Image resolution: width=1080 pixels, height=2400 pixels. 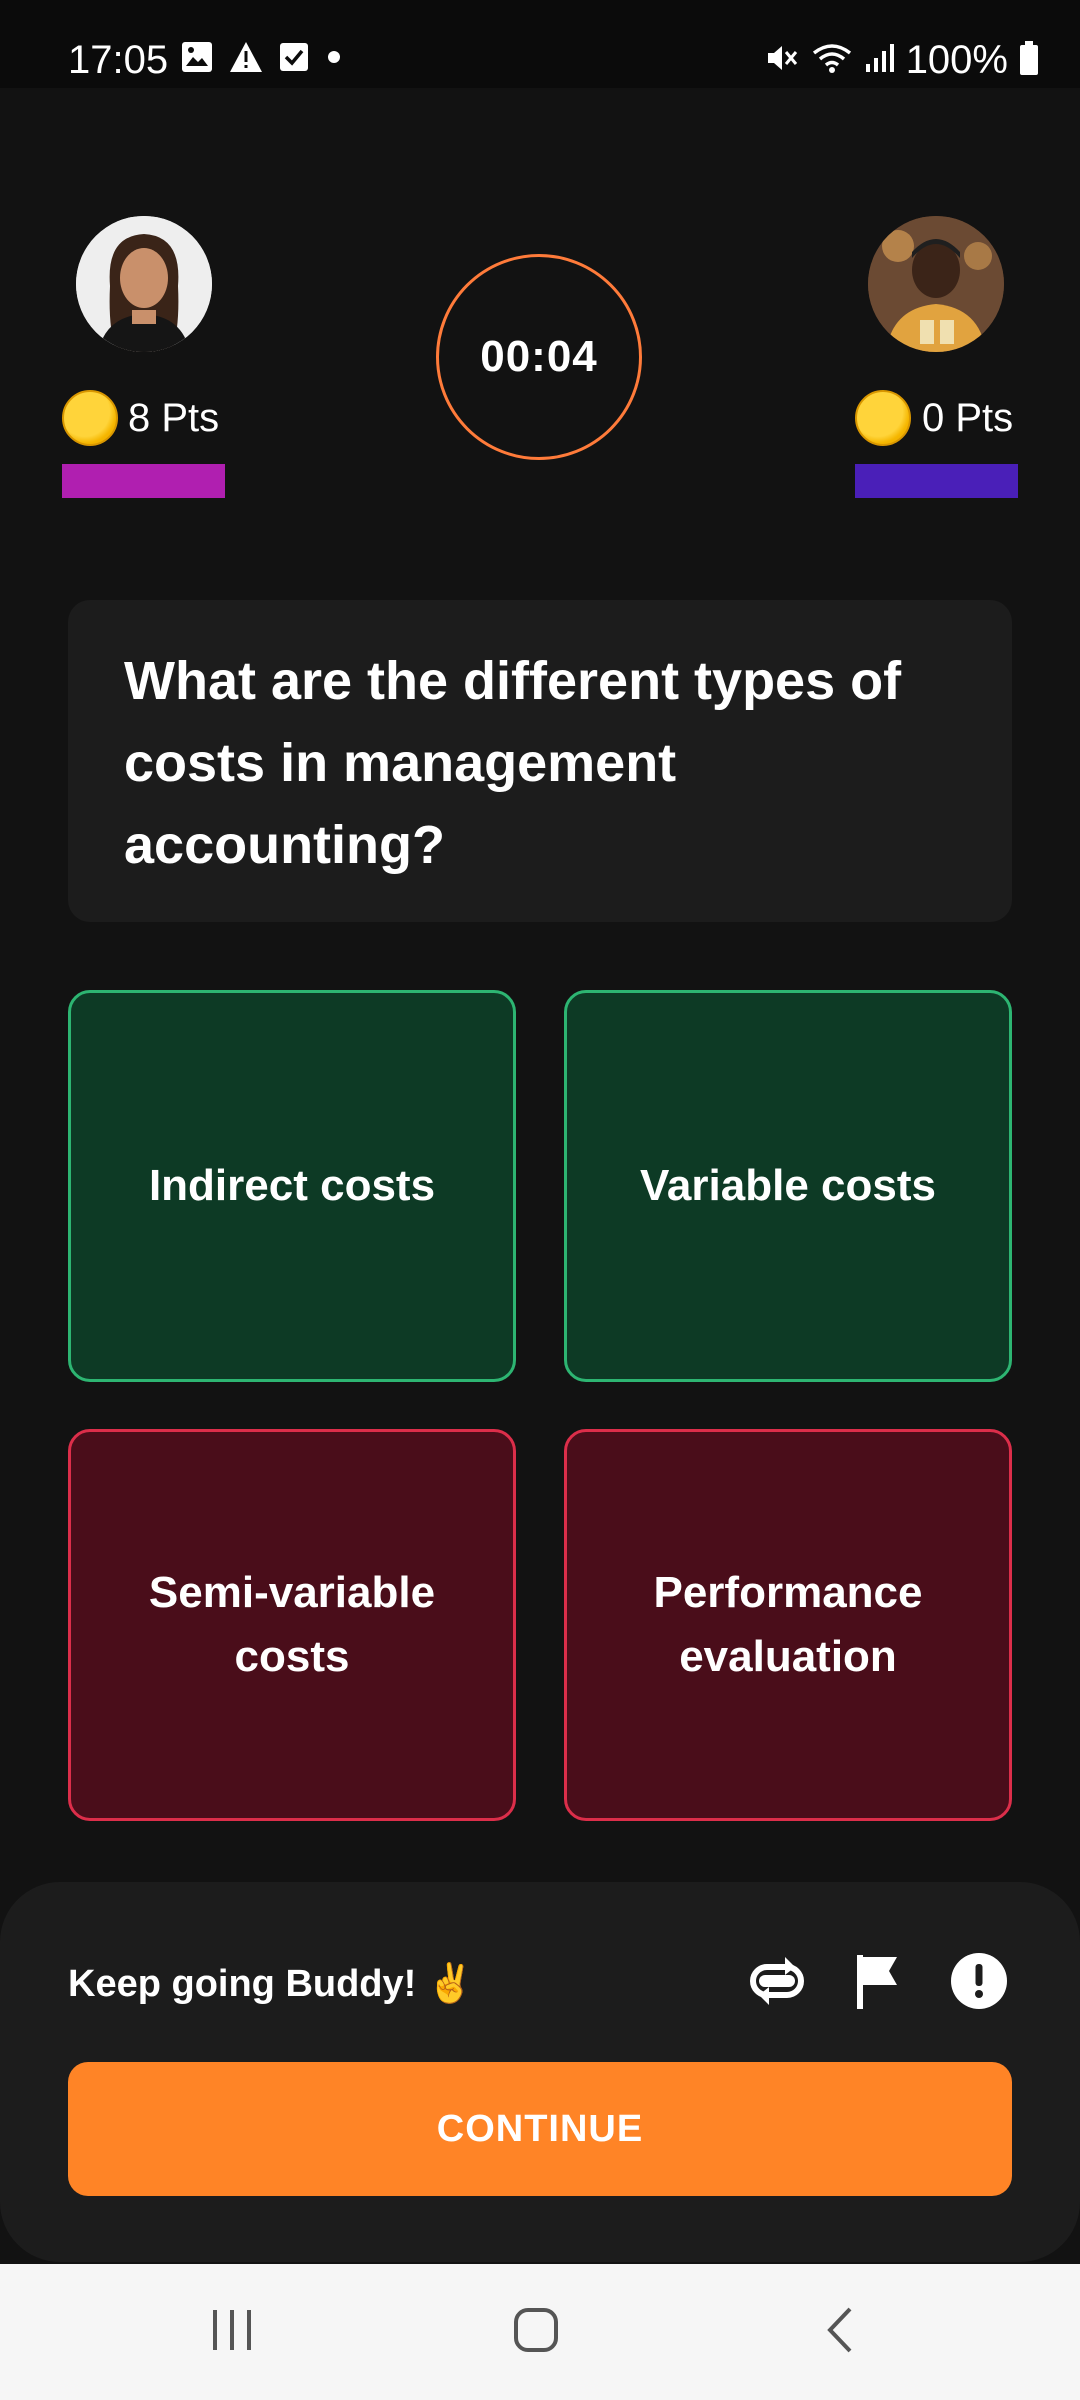 What do you see at coordinates (334, 59) in the screenshot?
I see `dot-icon` at bounding box center [334, 59].